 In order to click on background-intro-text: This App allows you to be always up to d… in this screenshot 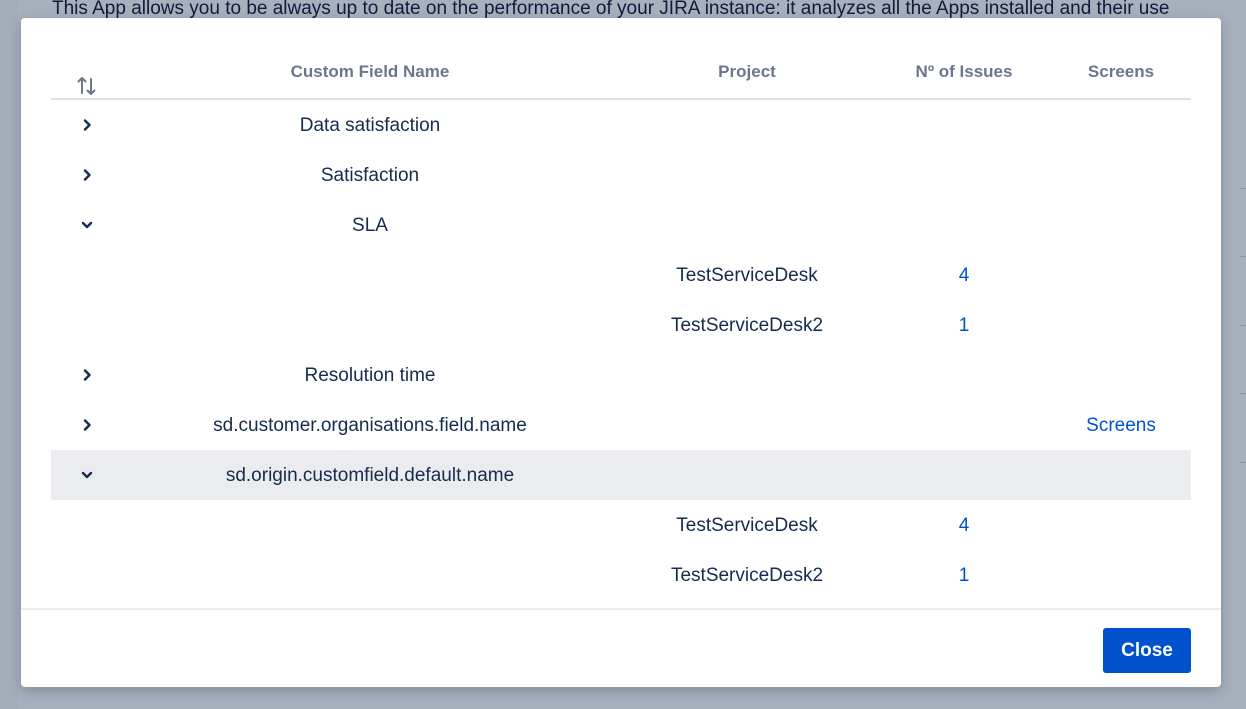, I will do `click(611, 9)`.